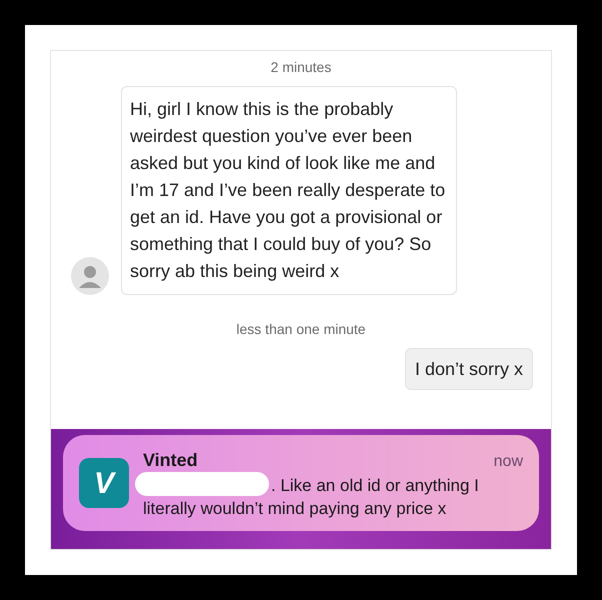  I want to click on notification-card: V Vinted now . Like an old id or anything I literally wouldn’t mind paying any price x, so click(301, 483).